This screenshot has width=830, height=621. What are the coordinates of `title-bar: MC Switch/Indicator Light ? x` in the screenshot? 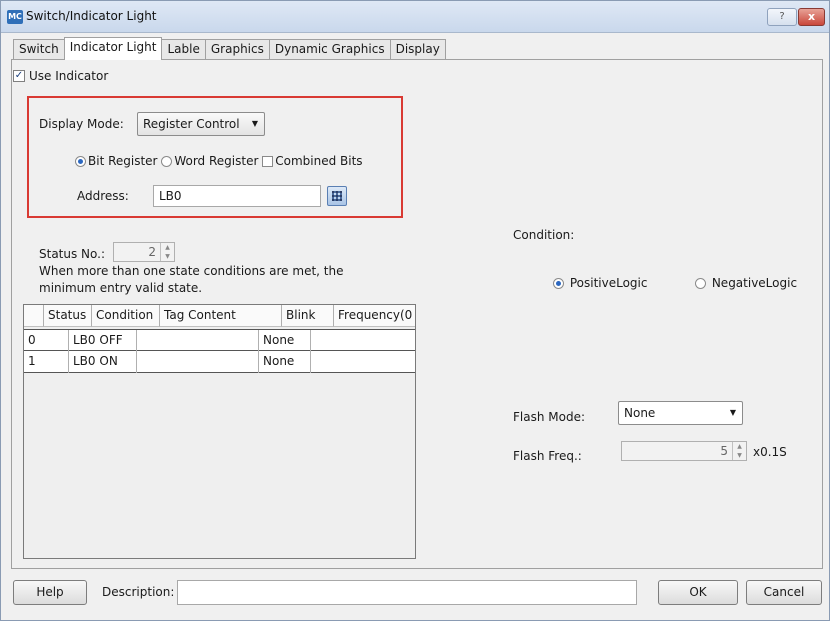 It's located at (415, 17).